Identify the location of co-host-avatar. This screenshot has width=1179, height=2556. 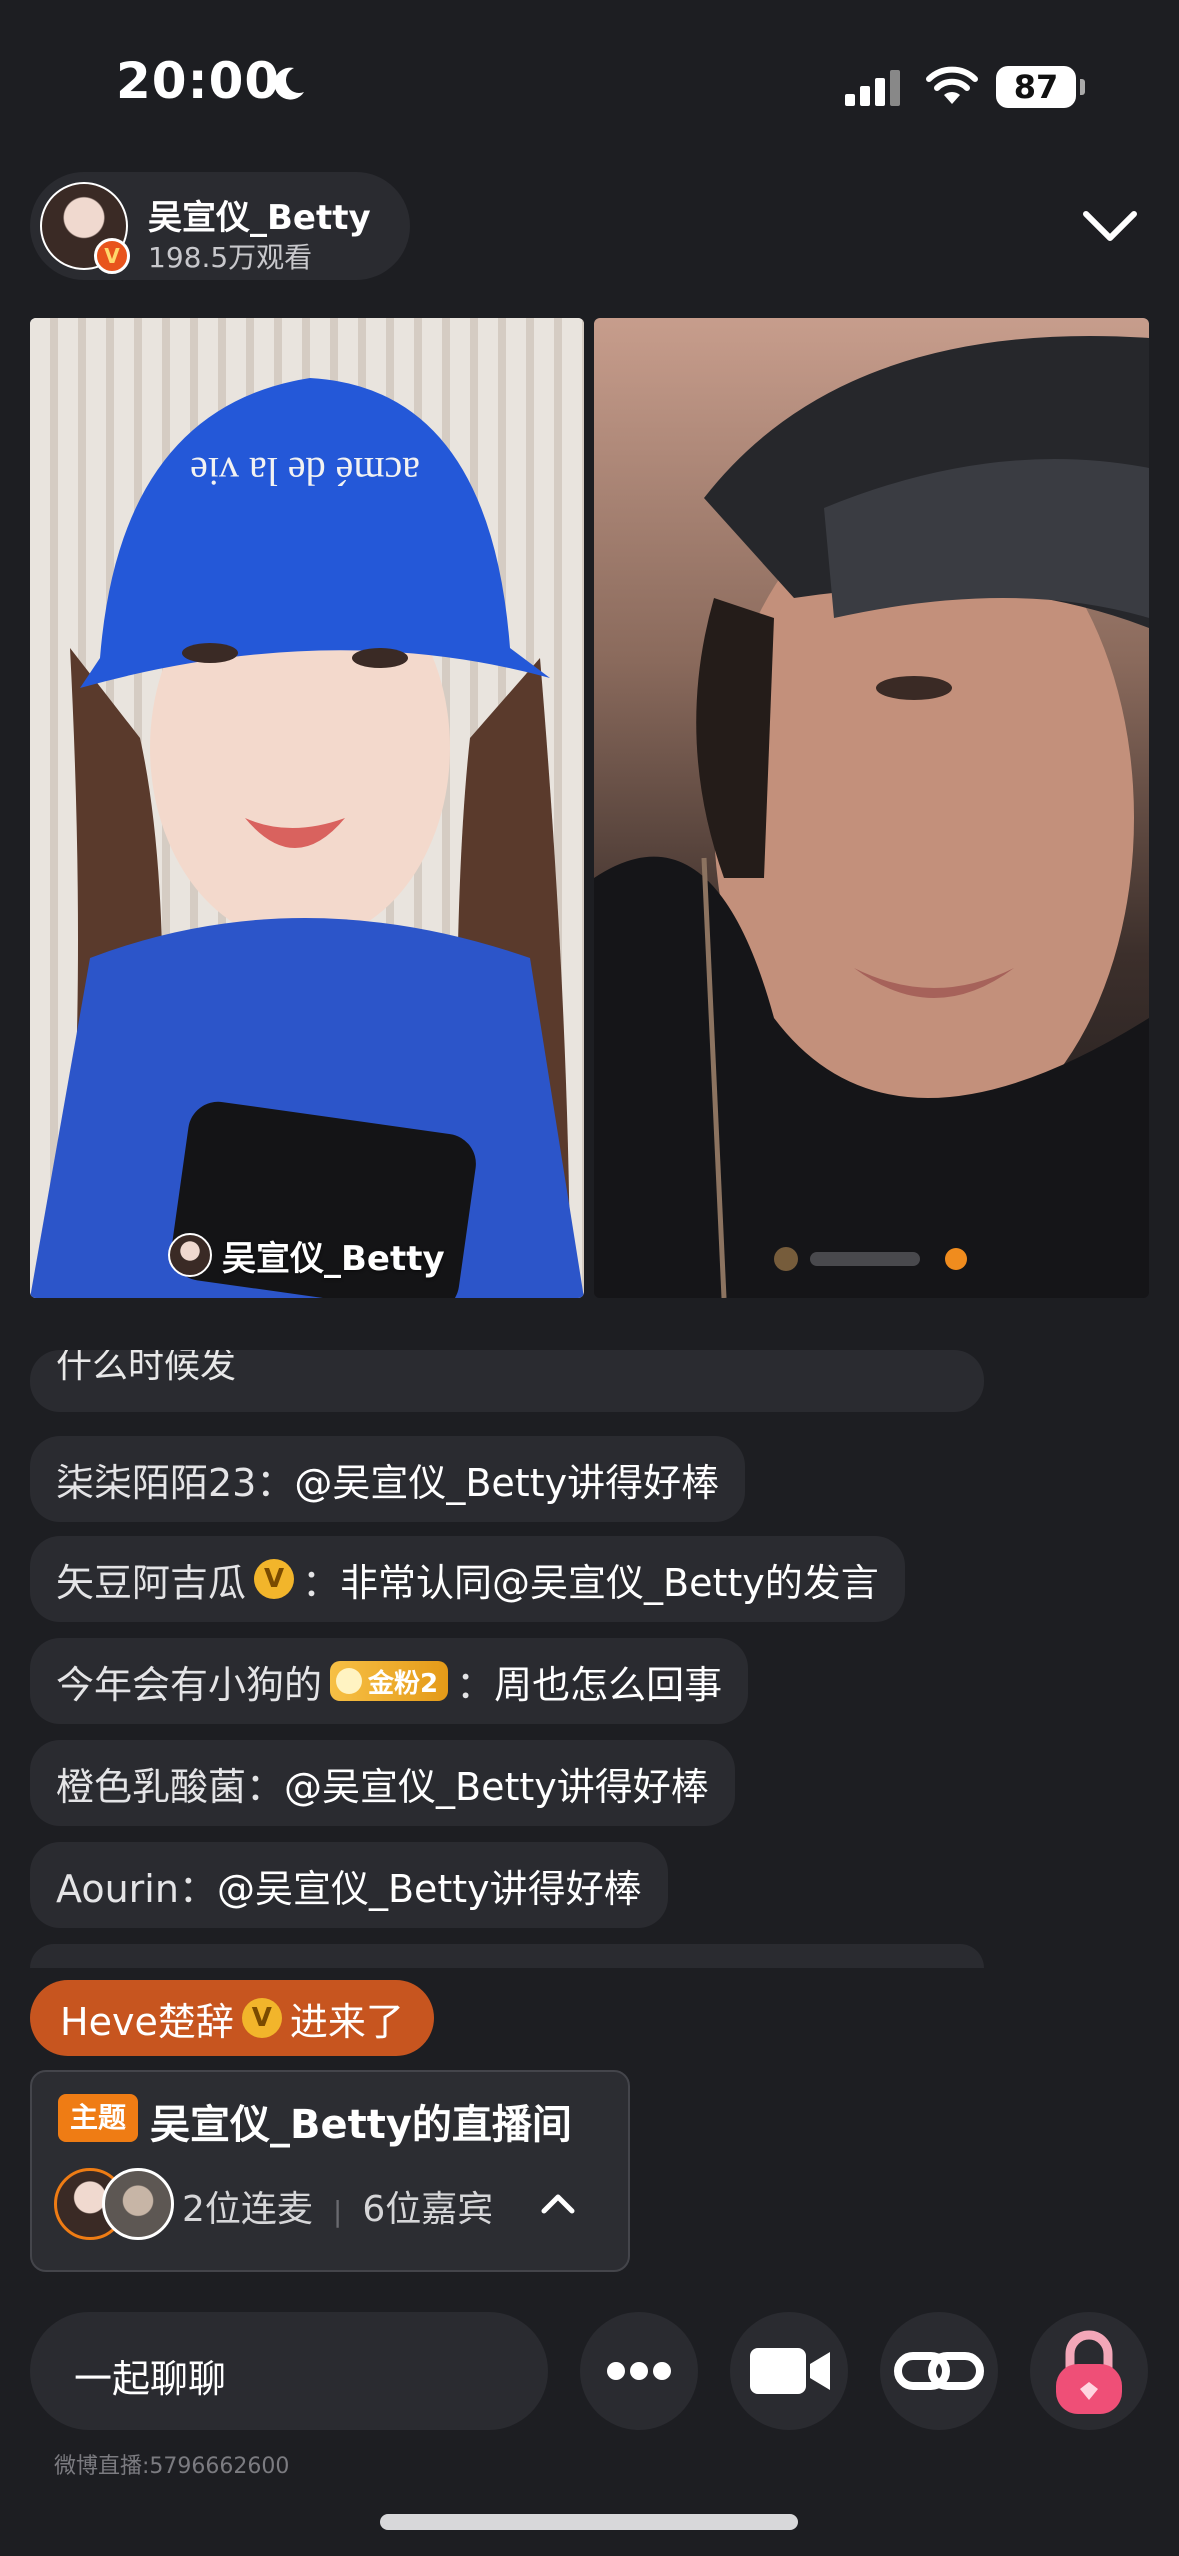
(138, 2204).